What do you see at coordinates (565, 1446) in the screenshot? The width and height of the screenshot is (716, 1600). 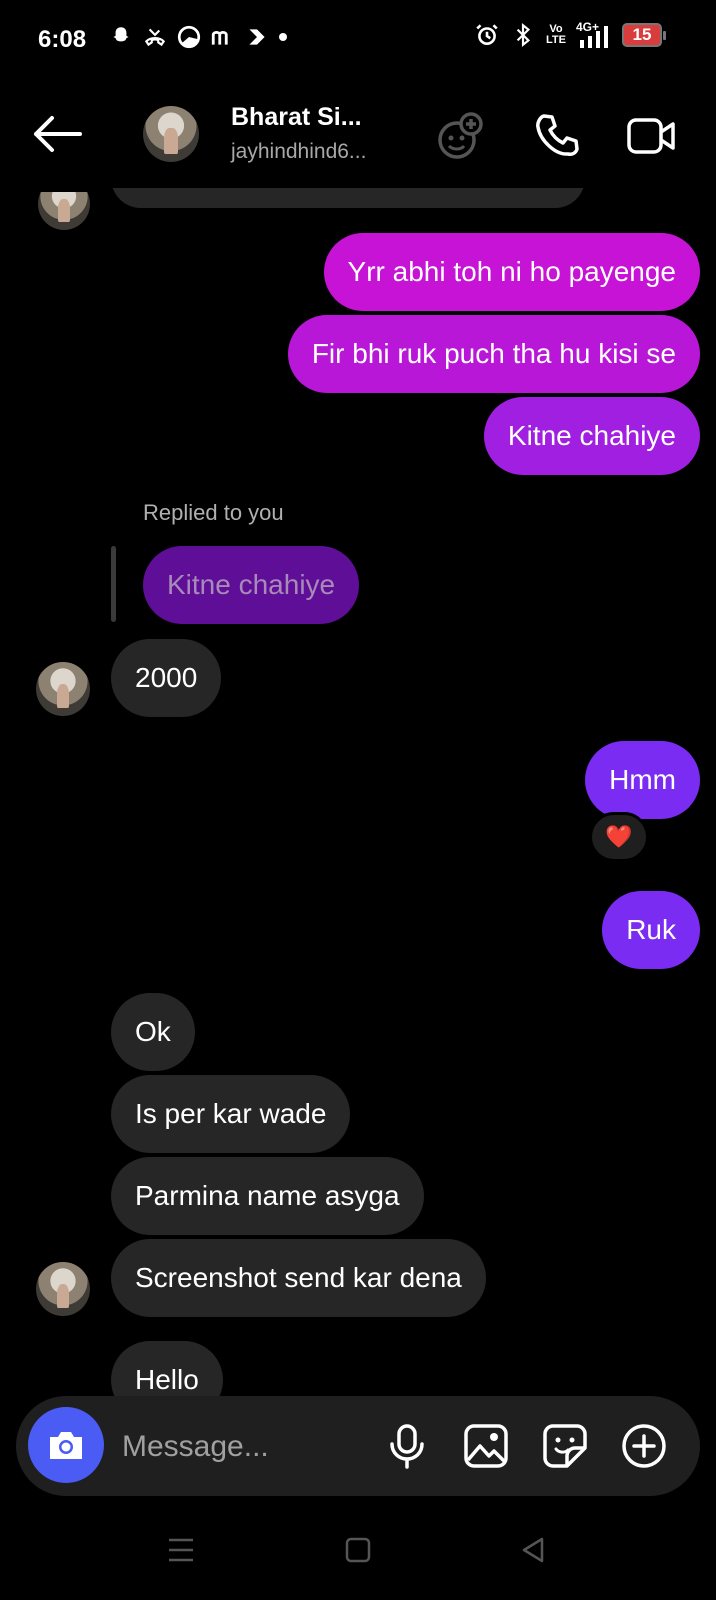 I see `sticker-icon` at bounding box center [565, 1446].